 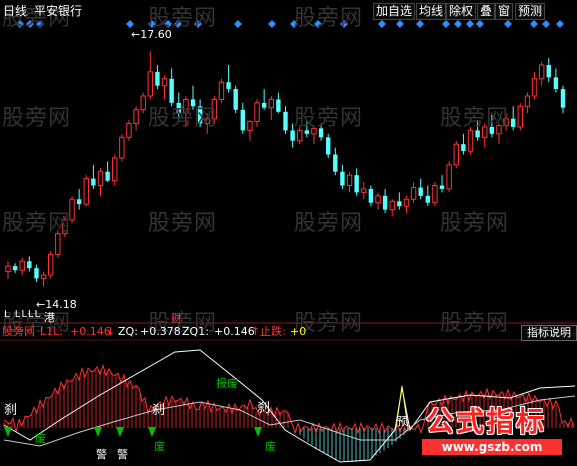 I want to click on zq1-value: +0.146, so click(x=234, y=331).